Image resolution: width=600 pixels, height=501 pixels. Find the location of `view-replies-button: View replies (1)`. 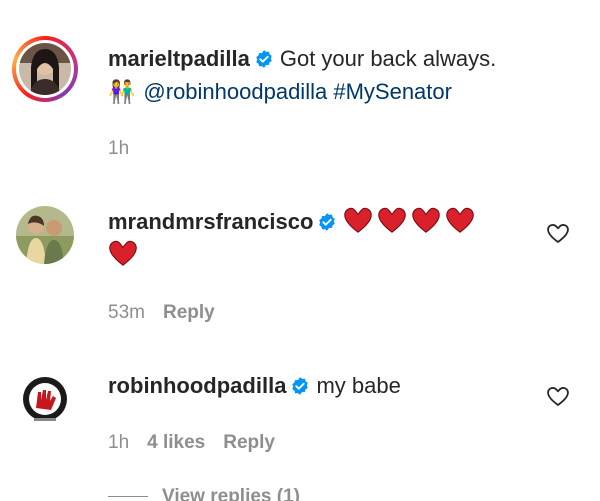

view-replies-button: View replies (1) is located at coordinates (204, 493).